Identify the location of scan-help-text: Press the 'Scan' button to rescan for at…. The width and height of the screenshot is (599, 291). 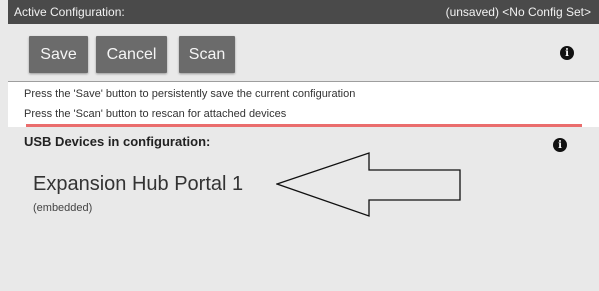
(155, 114).